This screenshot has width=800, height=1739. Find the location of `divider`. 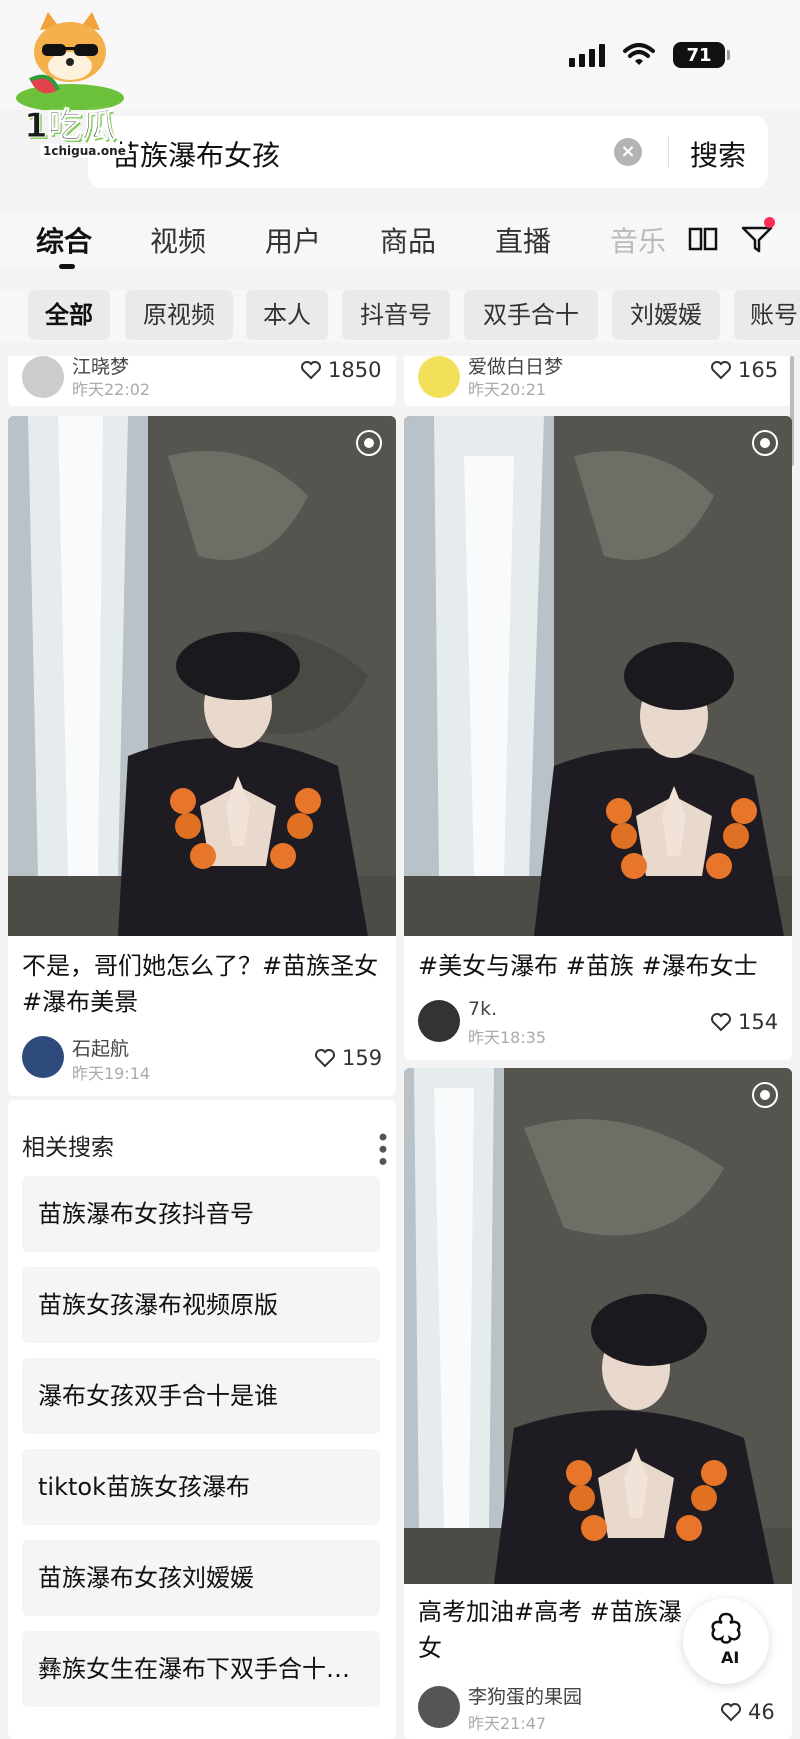

divider is located at coordinates (668, 152).